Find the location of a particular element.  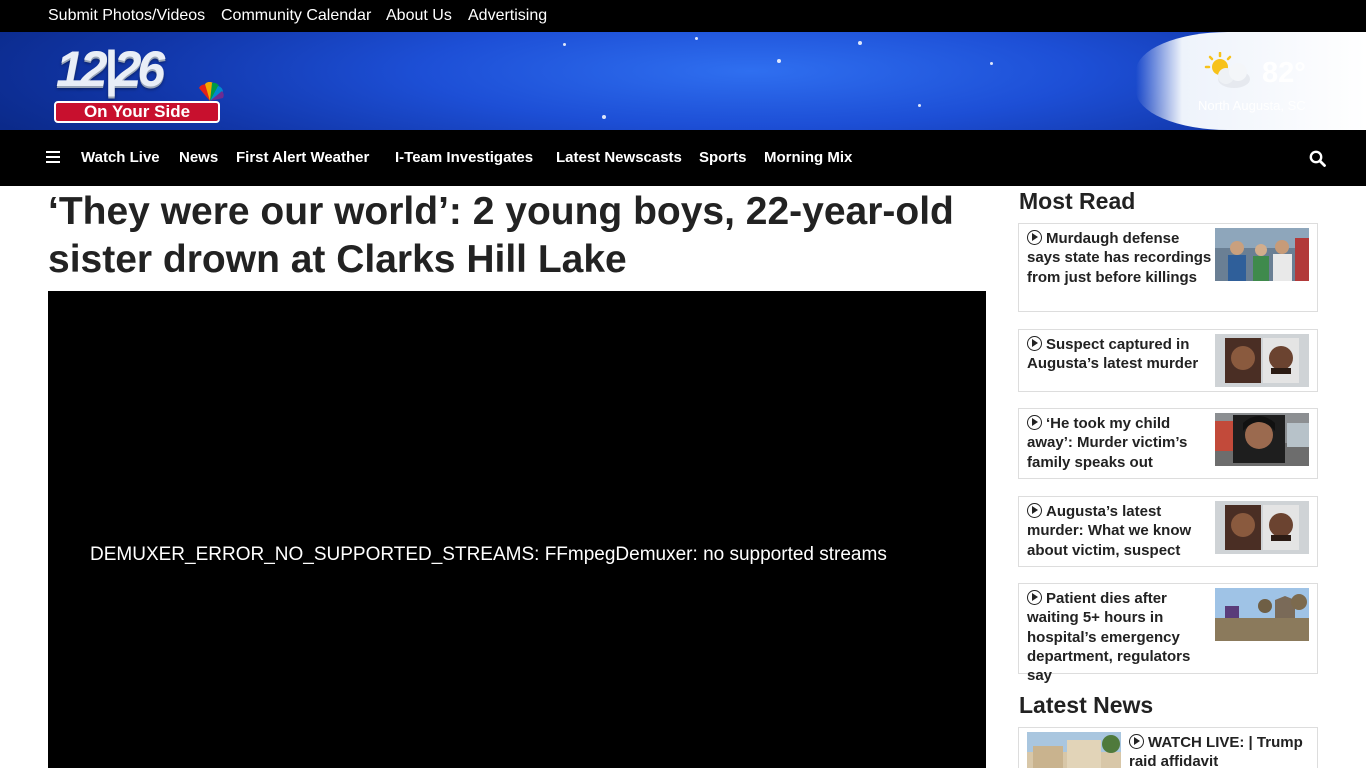

advertising-link: Advertising is located at coordinates (507, 16).